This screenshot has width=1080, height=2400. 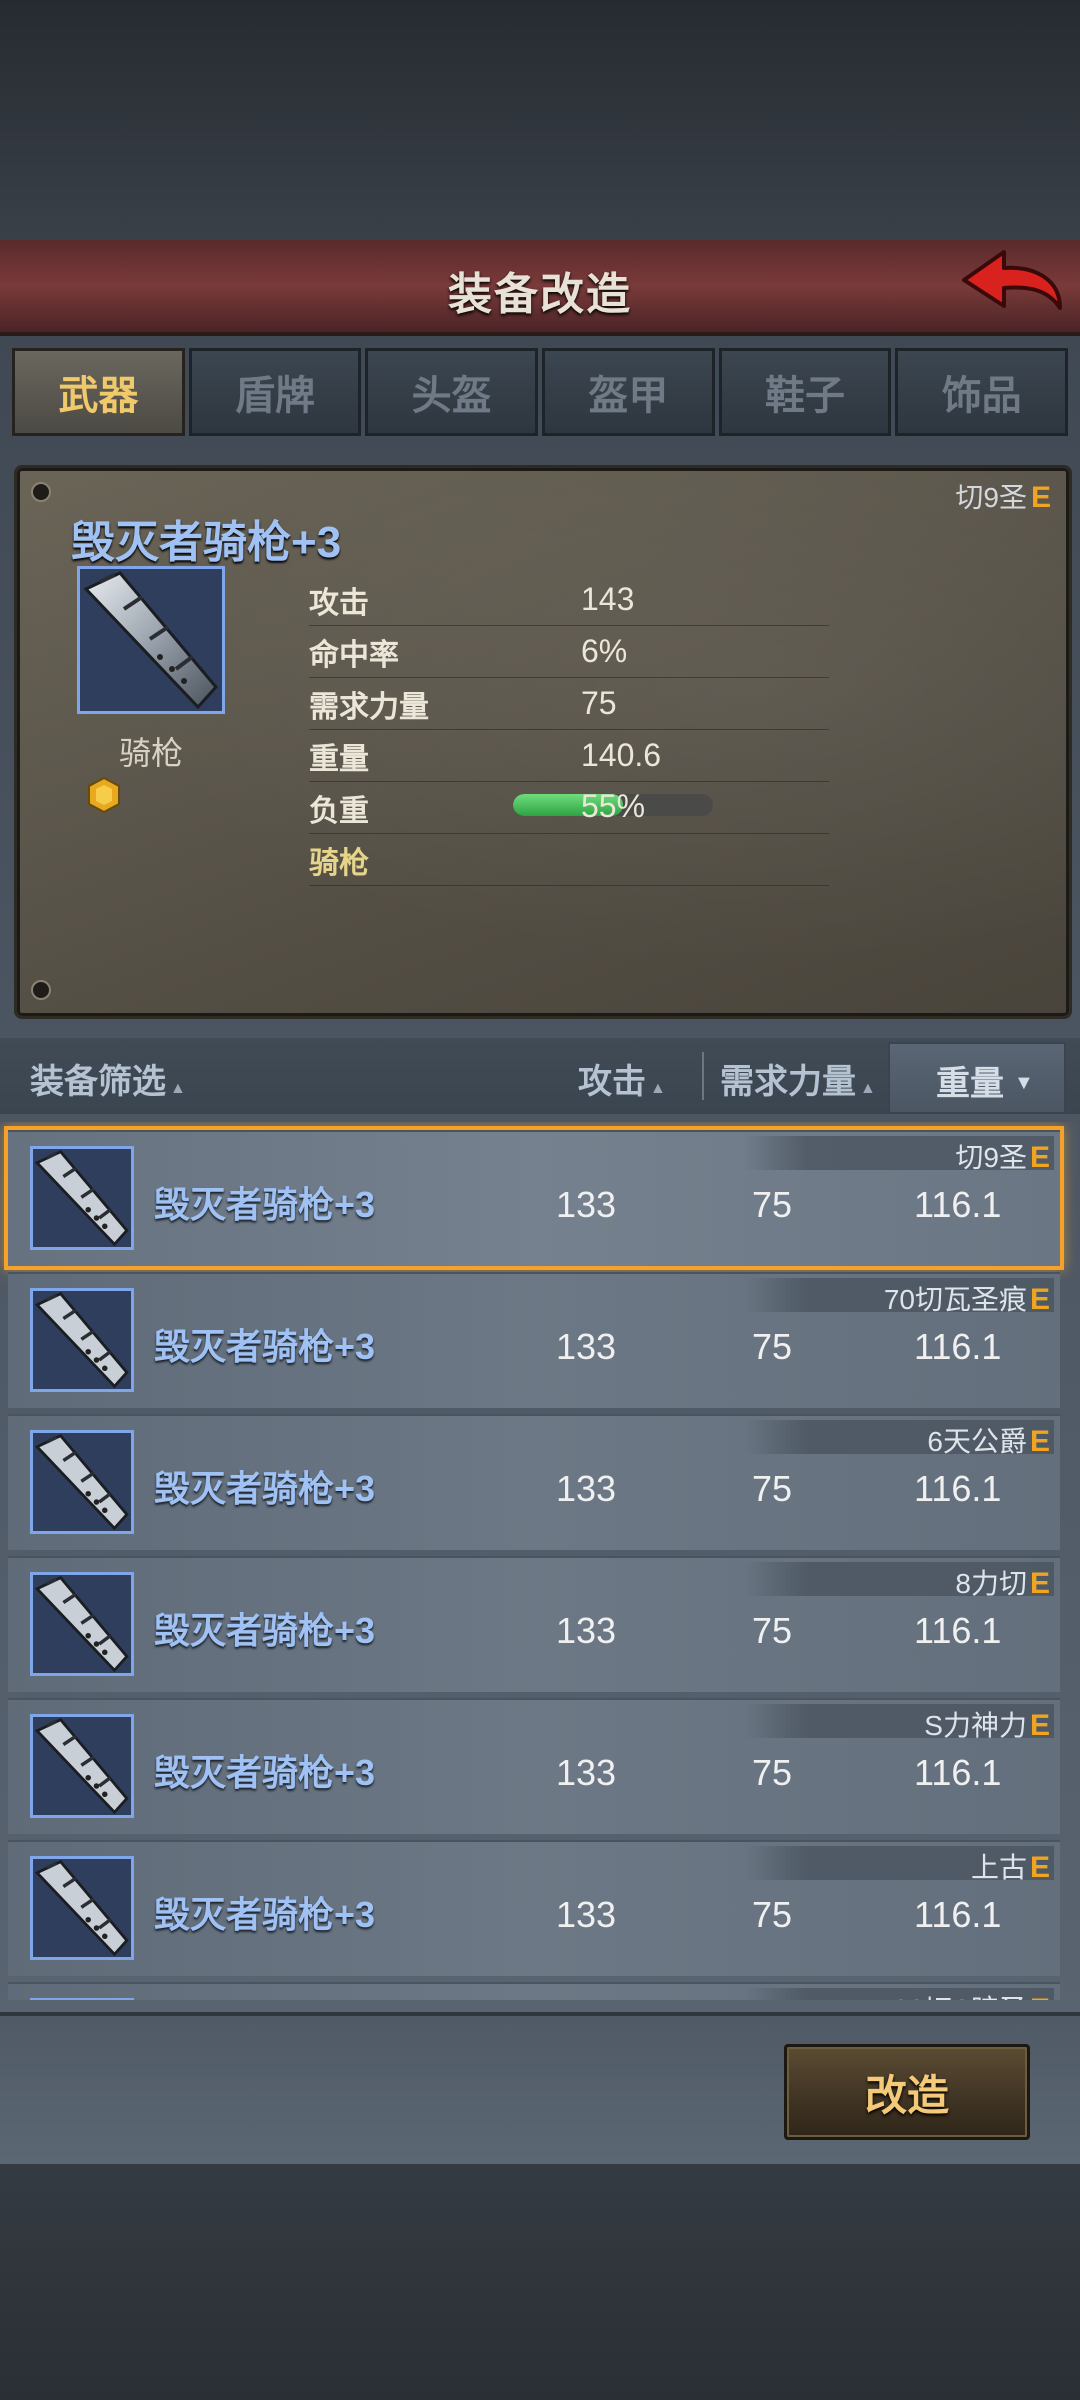 I want to click on equipment-row: 80切S暗圣E毁灭者骑枪+313375116.1, so click(x=534, y=1991).